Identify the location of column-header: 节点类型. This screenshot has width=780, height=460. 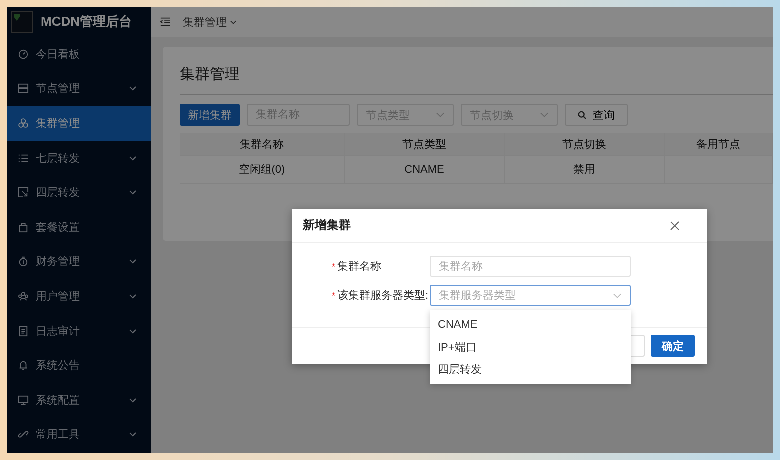
(425, 144).